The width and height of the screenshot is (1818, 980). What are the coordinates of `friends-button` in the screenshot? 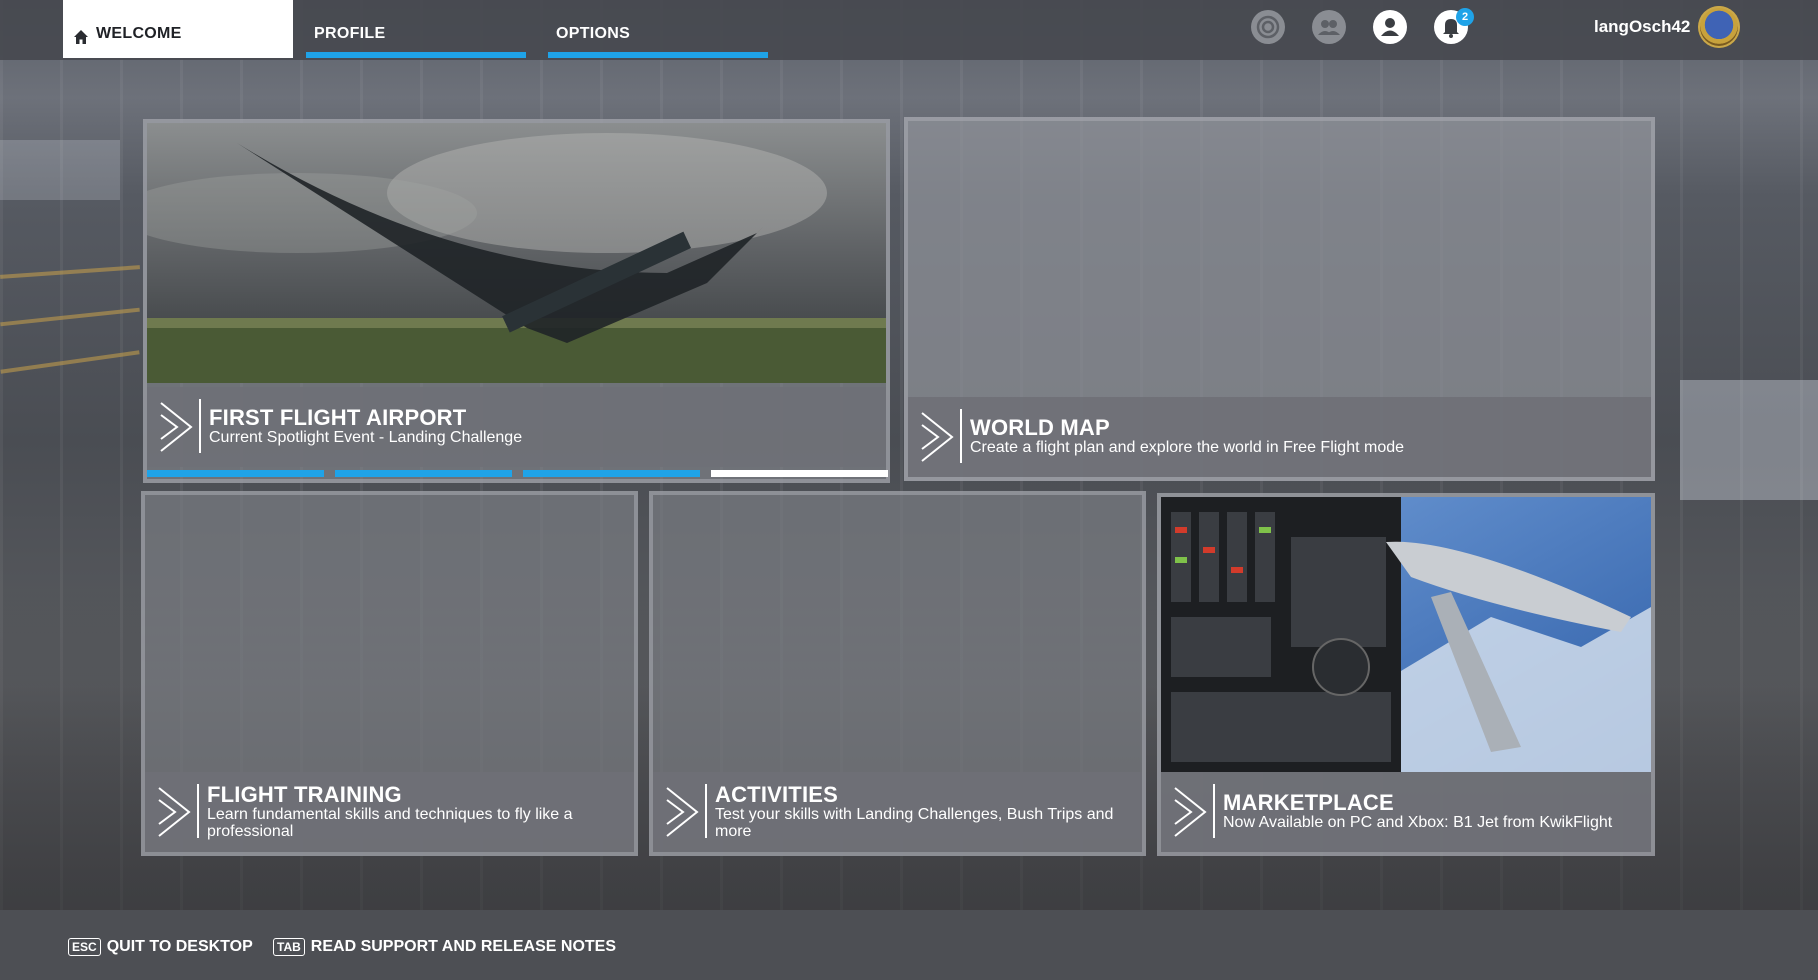 It's located at (1329, 27).